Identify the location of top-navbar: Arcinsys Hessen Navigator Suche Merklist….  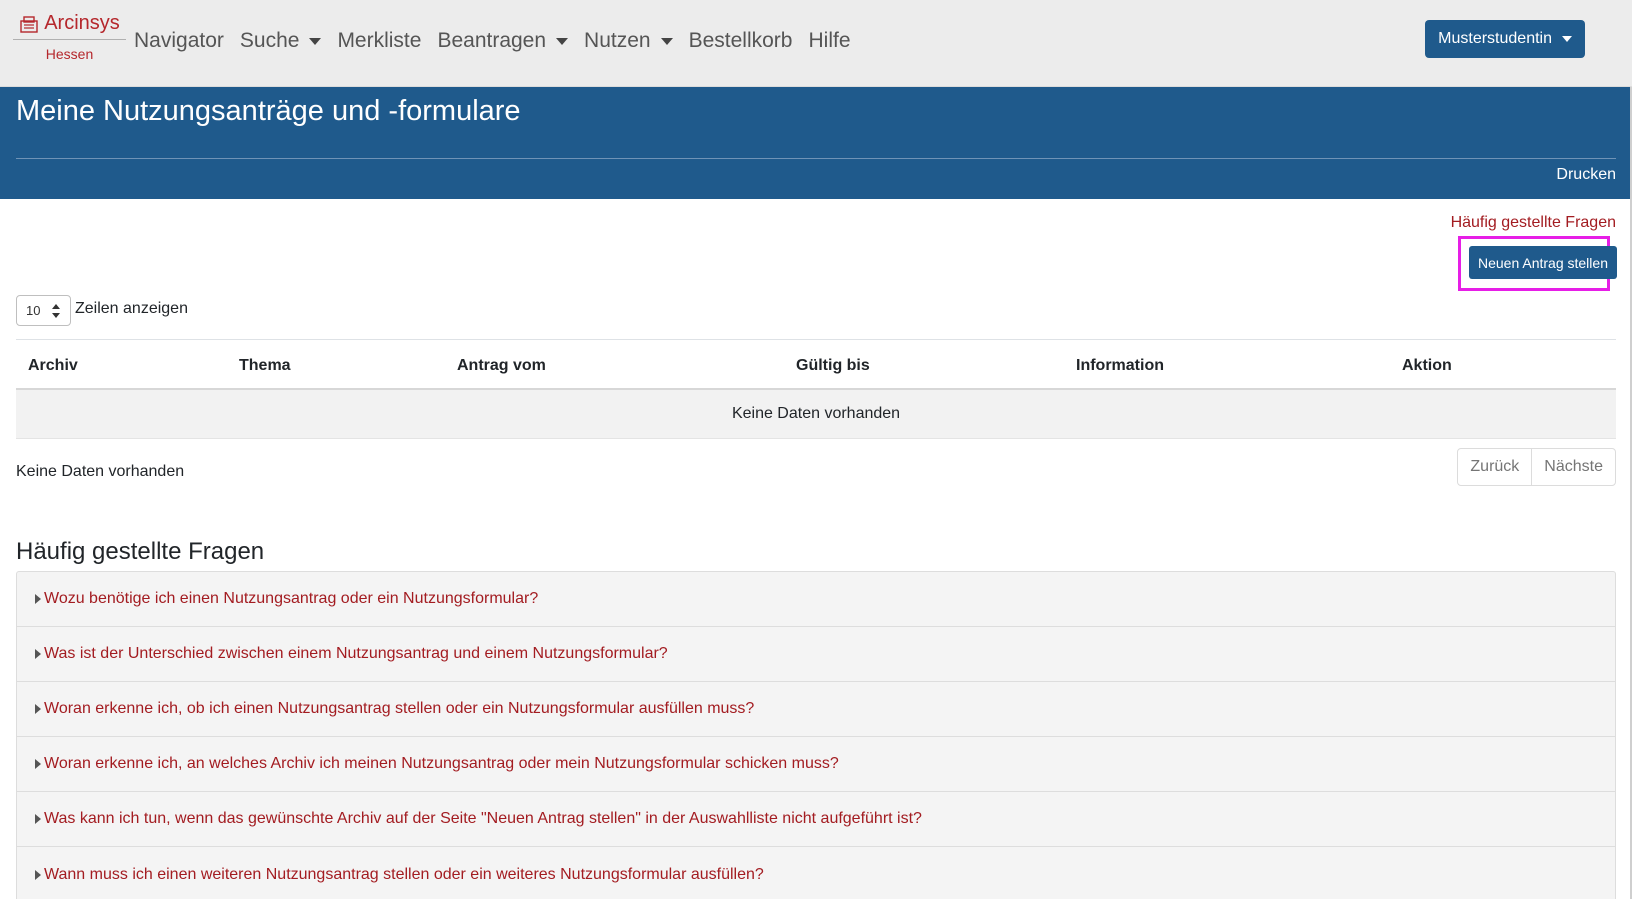
(816, 43).